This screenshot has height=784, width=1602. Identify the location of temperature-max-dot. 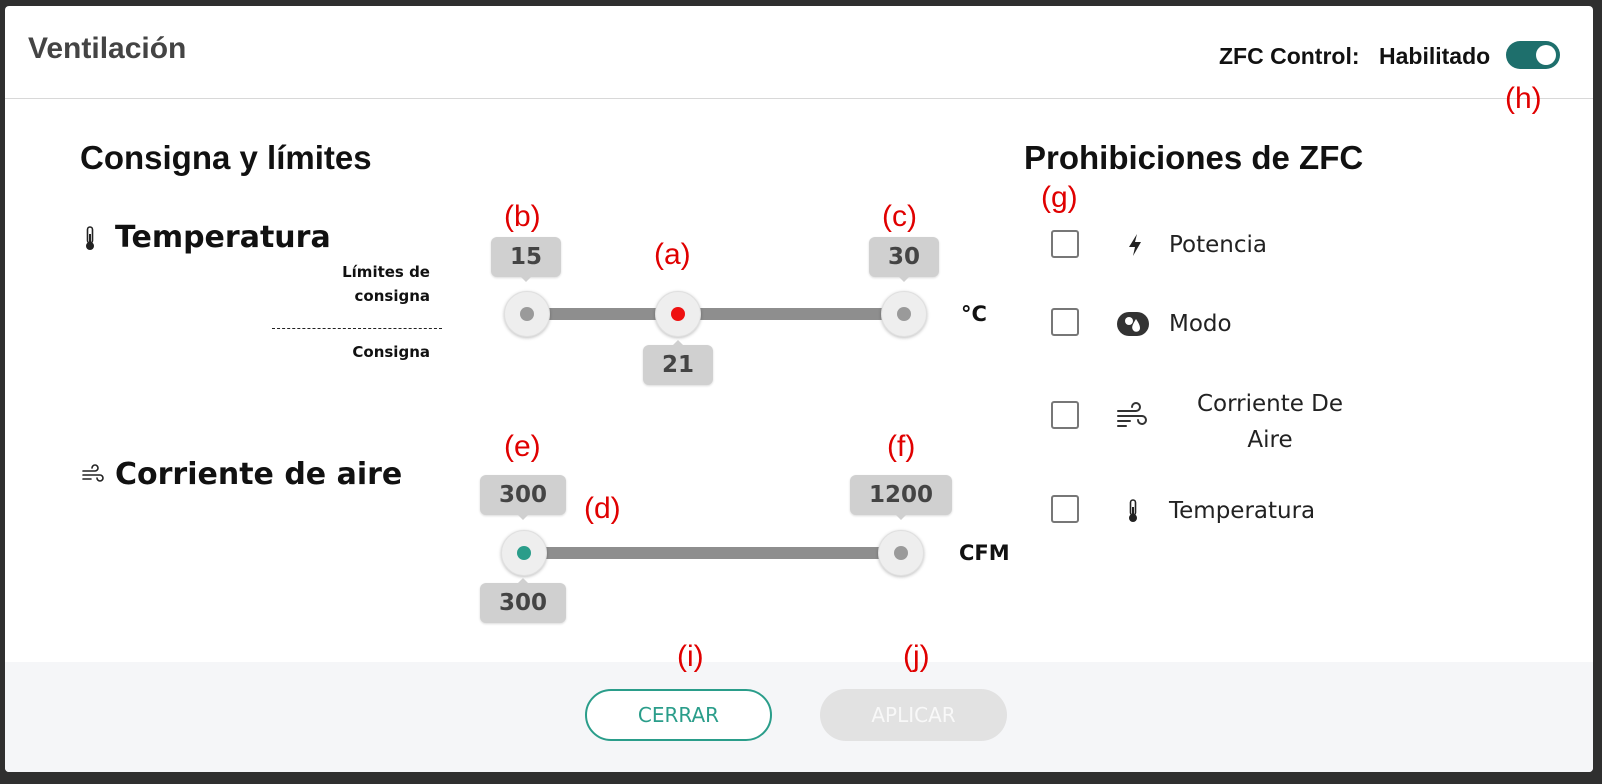
(904, 314).